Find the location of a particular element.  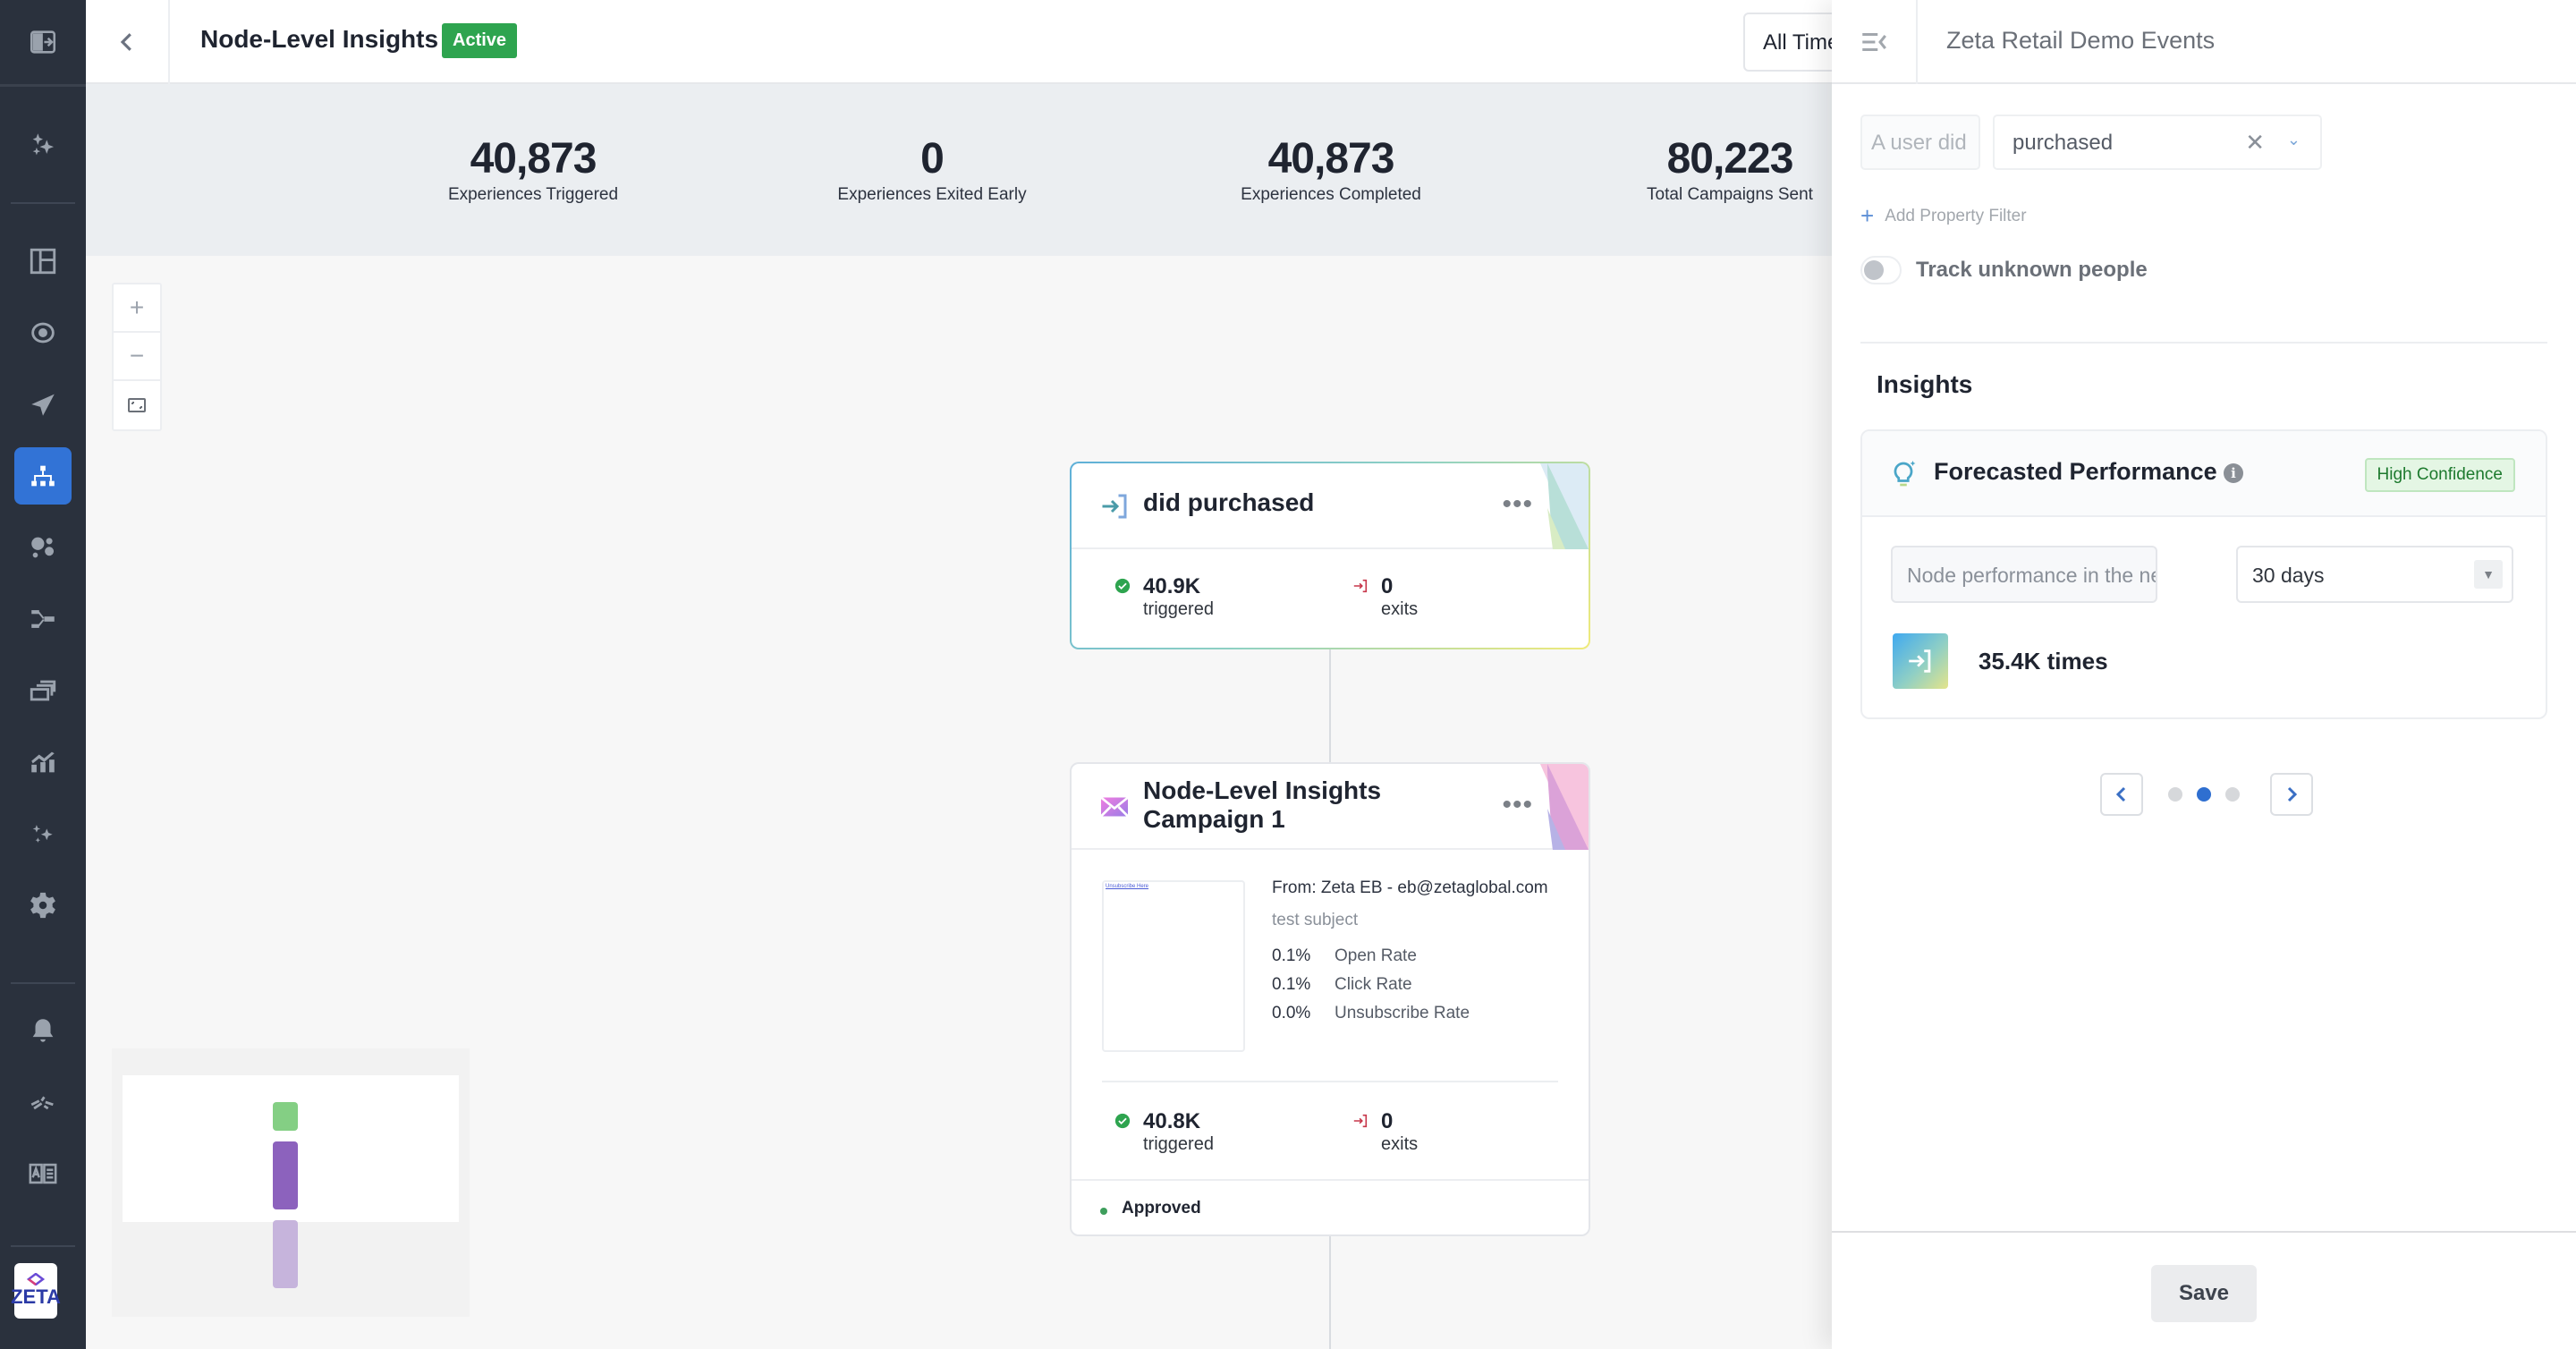

add-property-filter-button: + Add Property Filter is located at coordinates (1943, 216).